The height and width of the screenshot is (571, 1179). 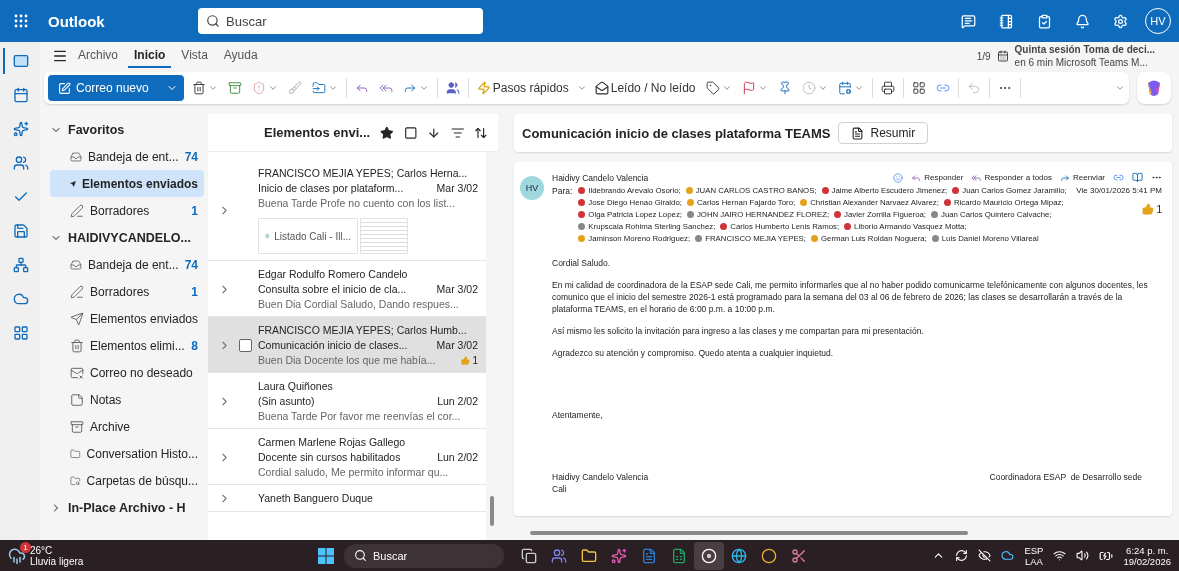 What do you see at coordinates (150, 56) in the screenshot?
I see `ribbon-tab: Inicio` at bounding box center [150, 56].